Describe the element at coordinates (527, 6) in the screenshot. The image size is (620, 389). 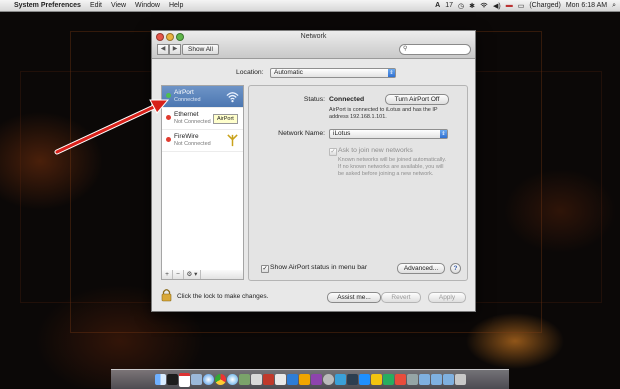
I see `status-menus: A 17 ◷ ✱ ◀) ▬ ▭ (Charged) Mon 6:18 AM ⌕` at that location.